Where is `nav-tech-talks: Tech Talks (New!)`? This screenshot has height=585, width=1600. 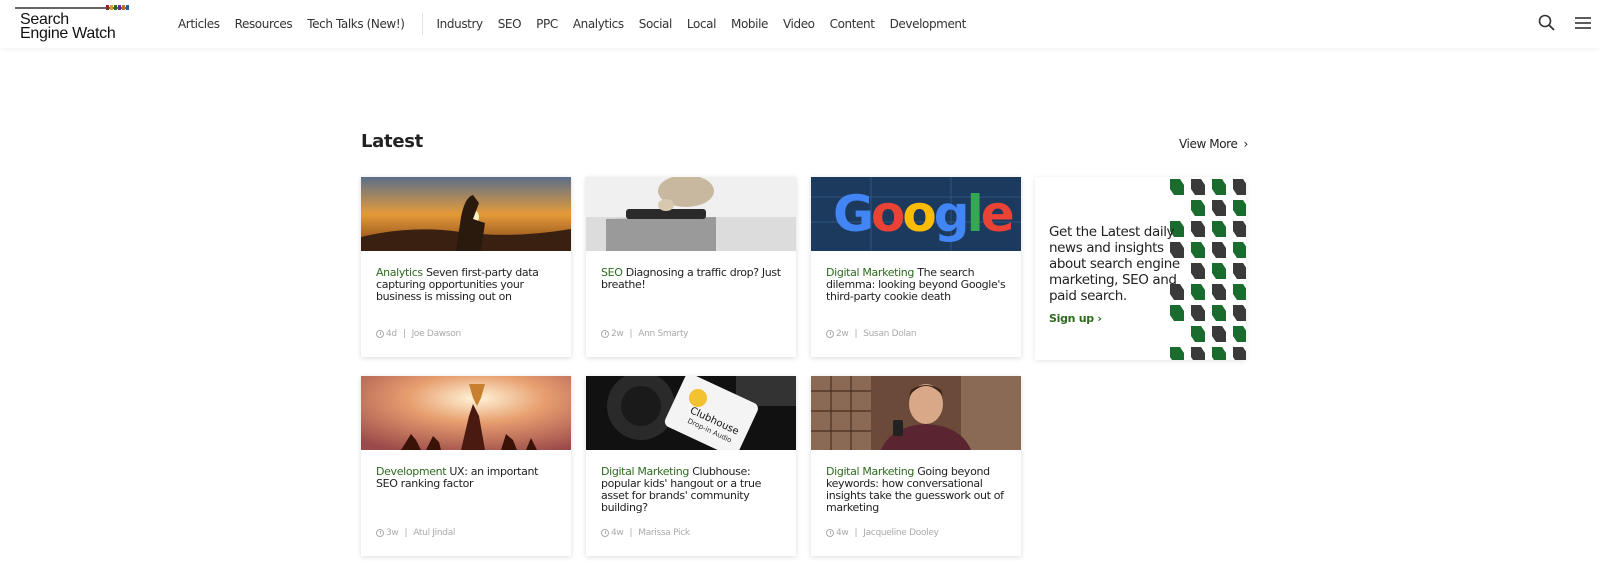
nav-tech-talks: Tech Talks (New!) is located at coordinates (356, 24).